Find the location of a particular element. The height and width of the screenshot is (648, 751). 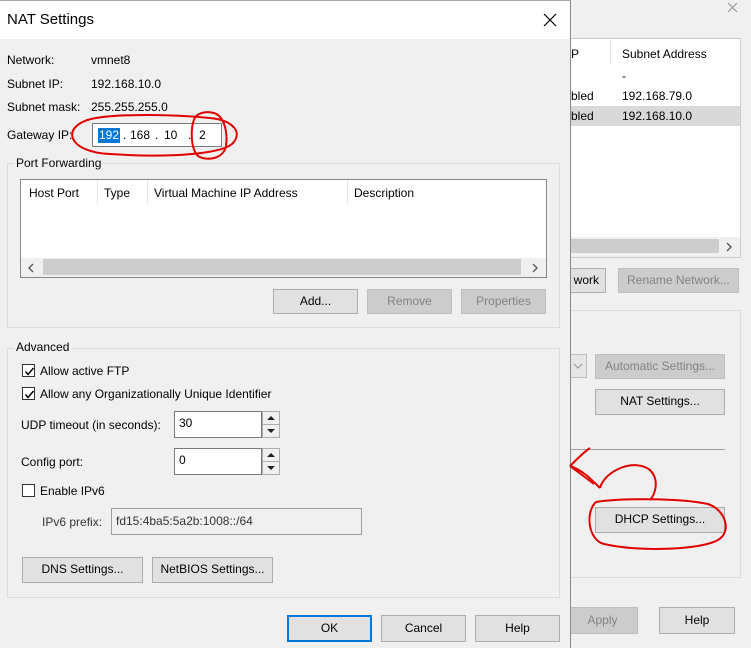

annotation-ellipse-dhcp is located at coordinates (657, 524).